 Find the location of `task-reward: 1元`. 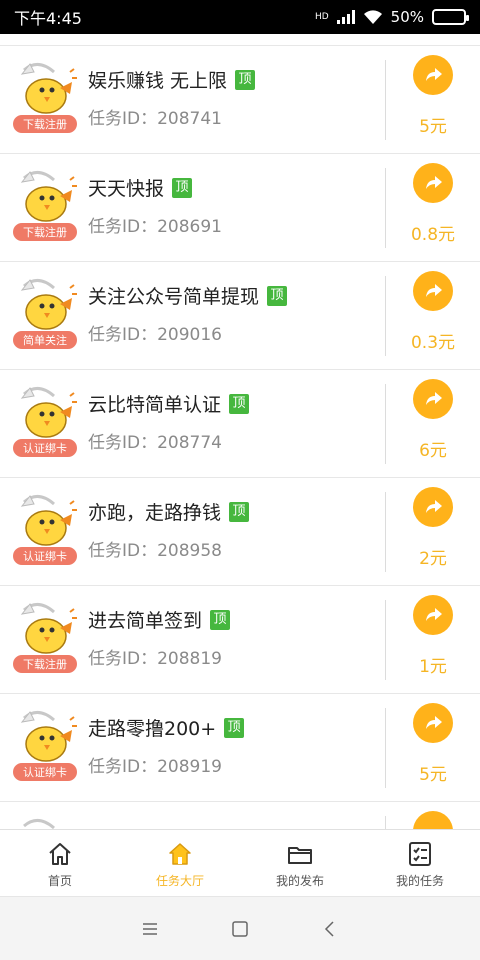

task-reward: 1元 is located at coordinates (433, 667).